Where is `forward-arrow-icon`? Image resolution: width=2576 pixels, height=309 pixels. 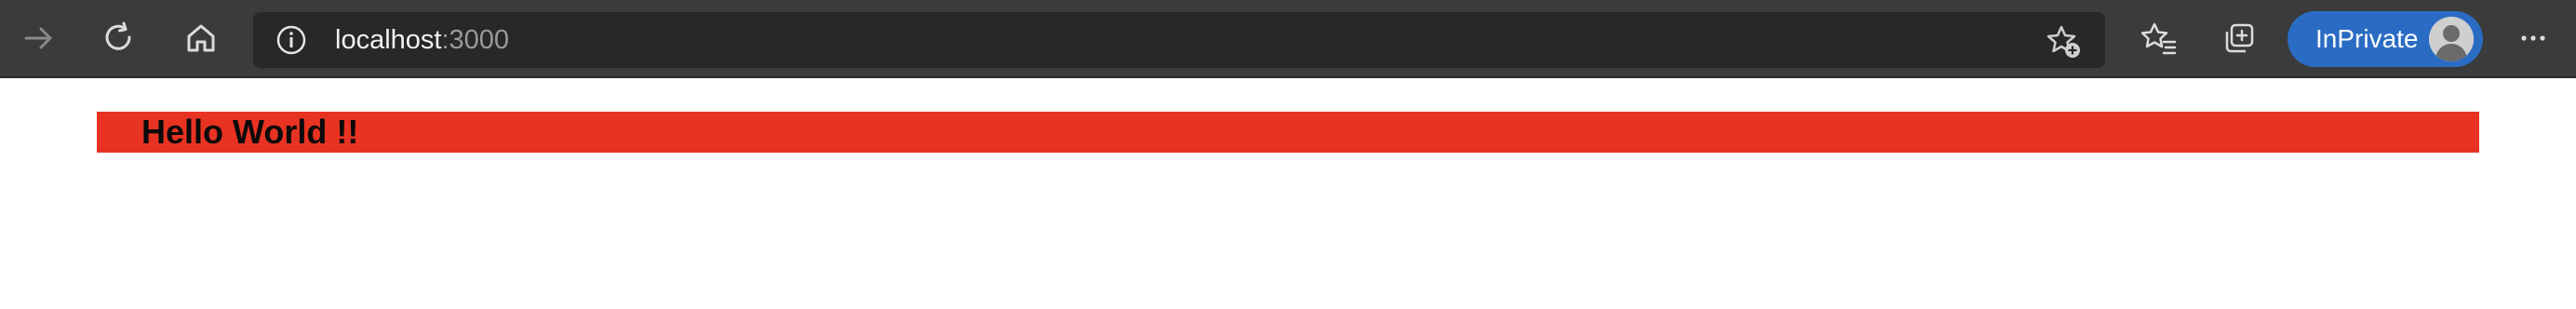
forward-arrow-icon is located at coordinates (38, 38).